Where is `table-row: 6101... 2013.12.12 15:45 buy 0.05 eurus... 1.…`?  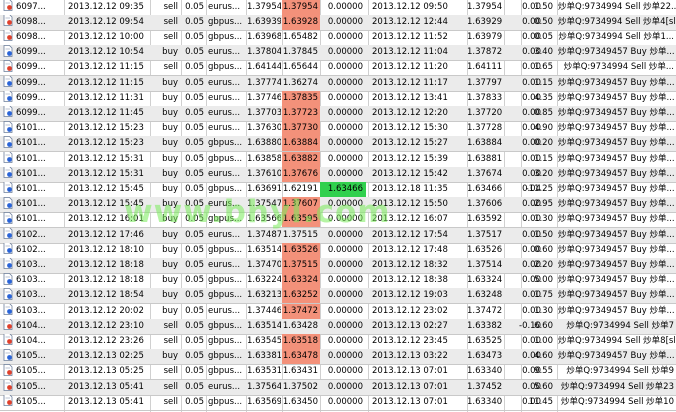
table-row: 6101... 2013.12.12 15:45 buy 0.05 eurus... 1.… is located at coordinates (338, 205).